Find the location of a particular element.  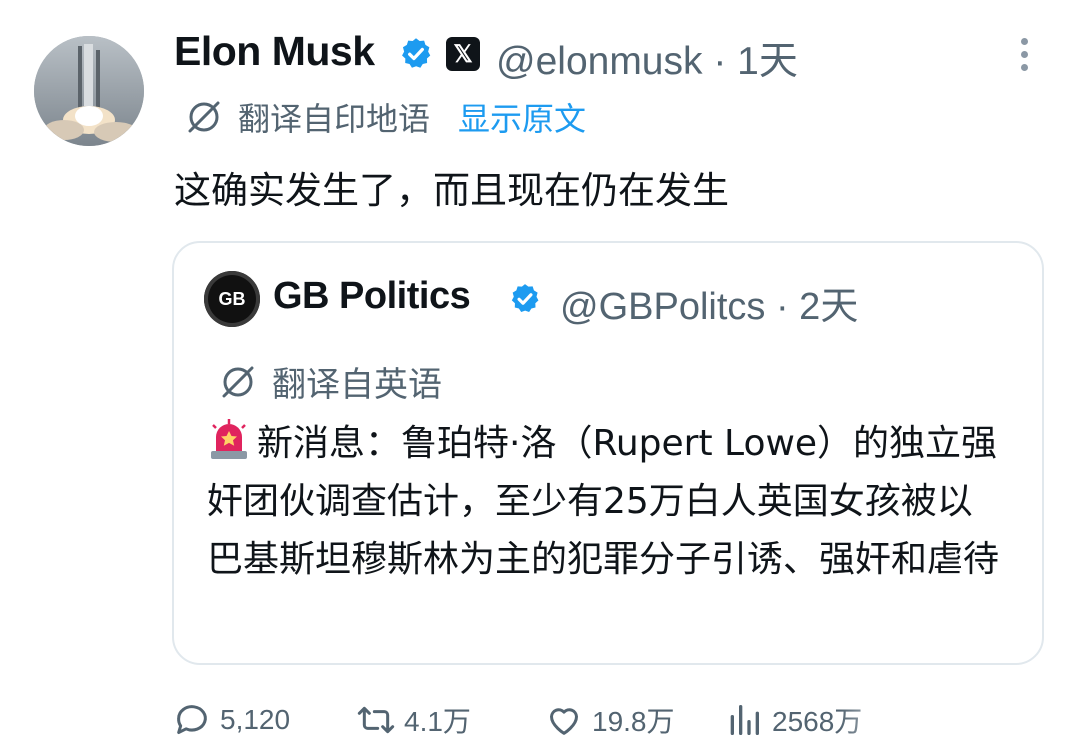

watermark-overlay is located at coordinates (960, 715).